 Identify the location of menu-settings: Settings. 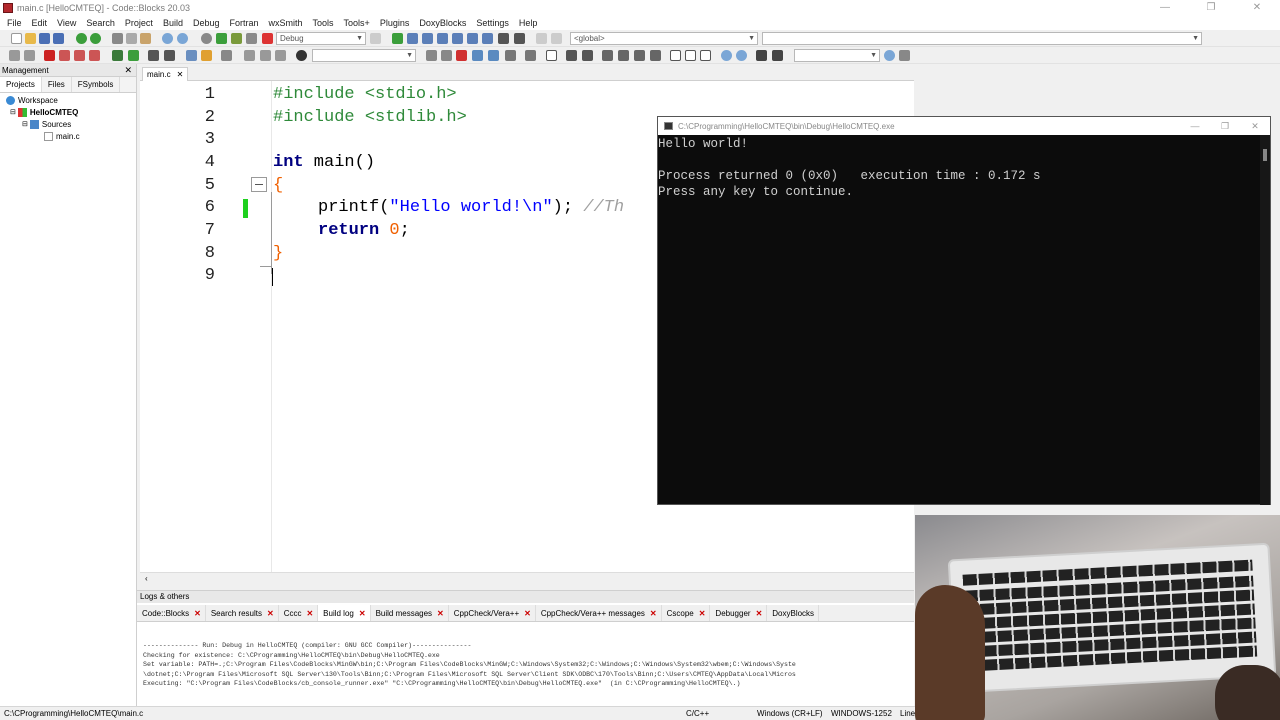
(492, 23).